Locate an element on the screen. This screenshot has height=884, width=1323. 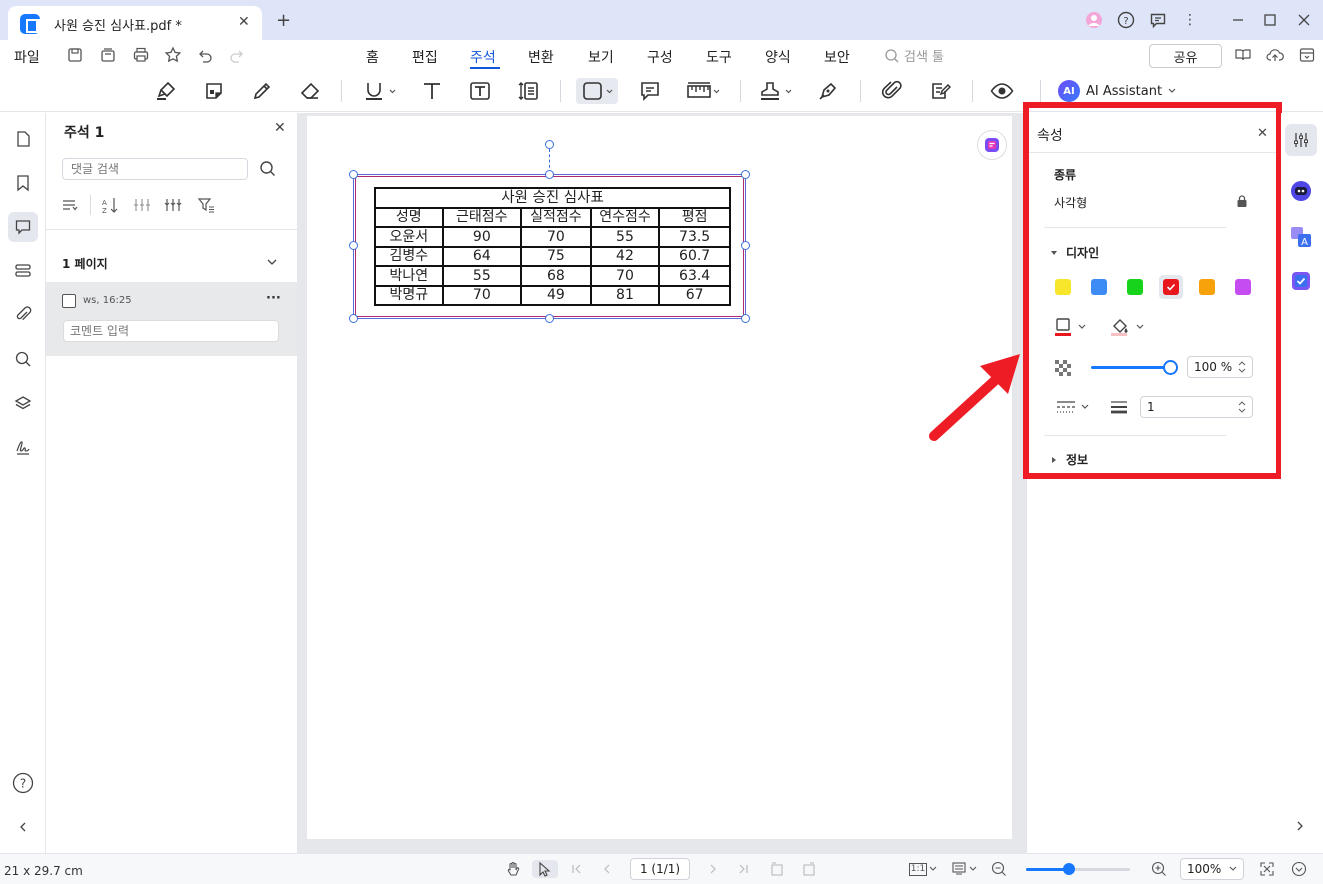
resize-handle-ne is located at coordinates (745, 174).